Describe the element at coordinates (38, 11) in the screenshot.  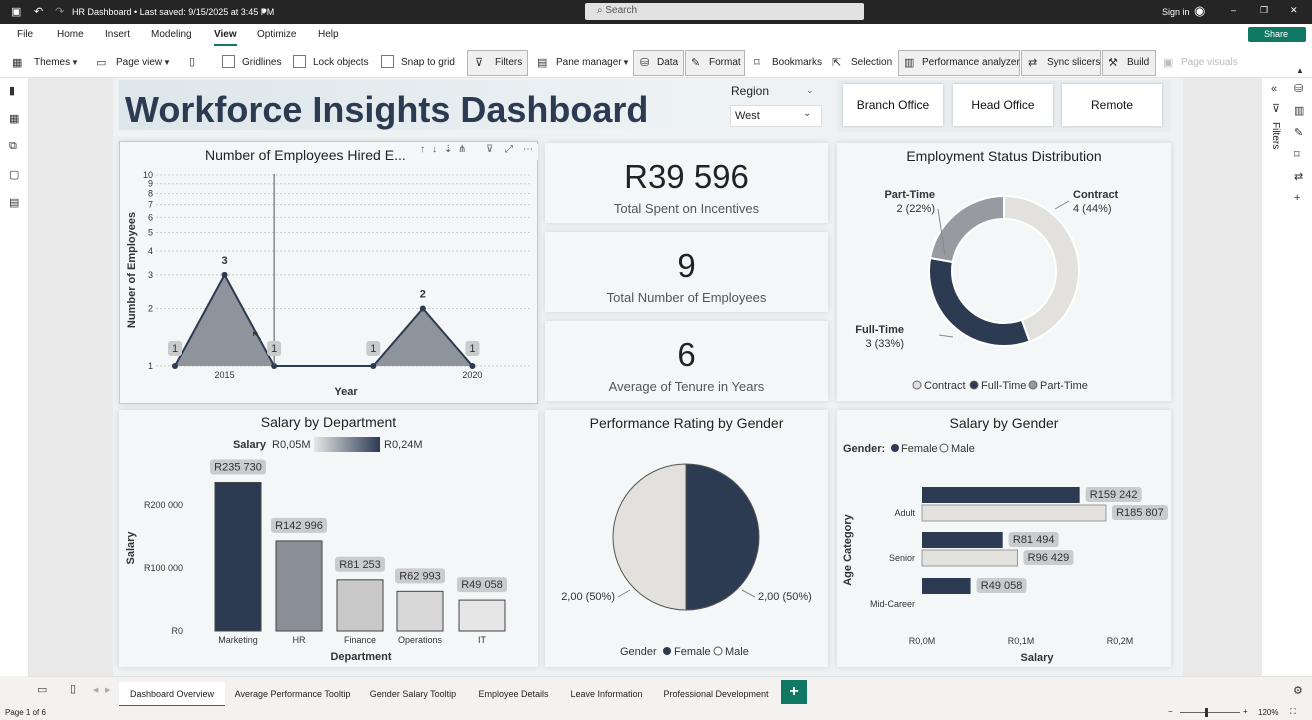
I see `undo-icon: ↶` at that location.